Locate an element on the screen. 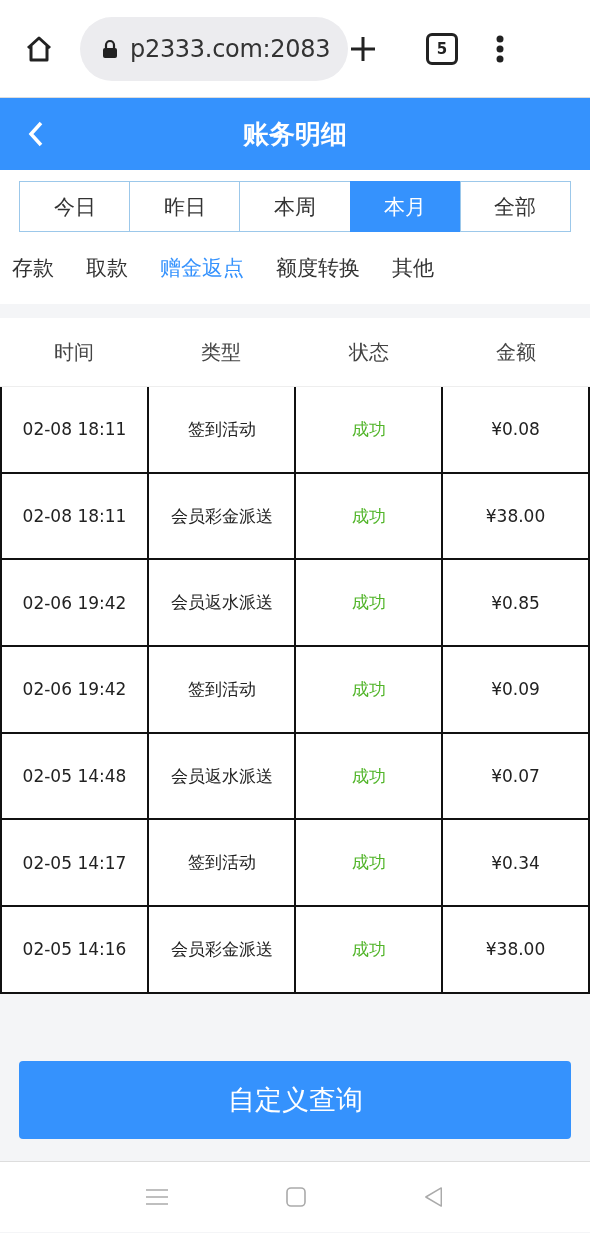 Image resolution: width=590 pixels, height=1233 pixels. table-cell: ¥0.08 is located at coordinates (515, 429).